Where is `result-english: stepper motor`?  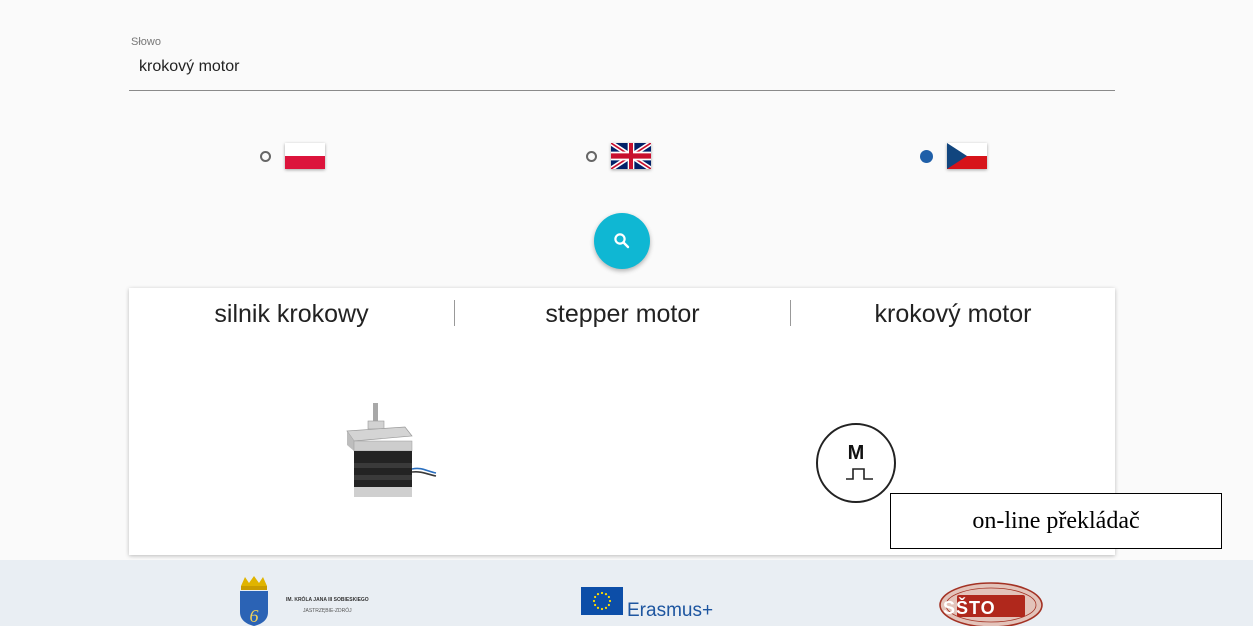 result-english: stepper motor is located at coordinates (622, 314).